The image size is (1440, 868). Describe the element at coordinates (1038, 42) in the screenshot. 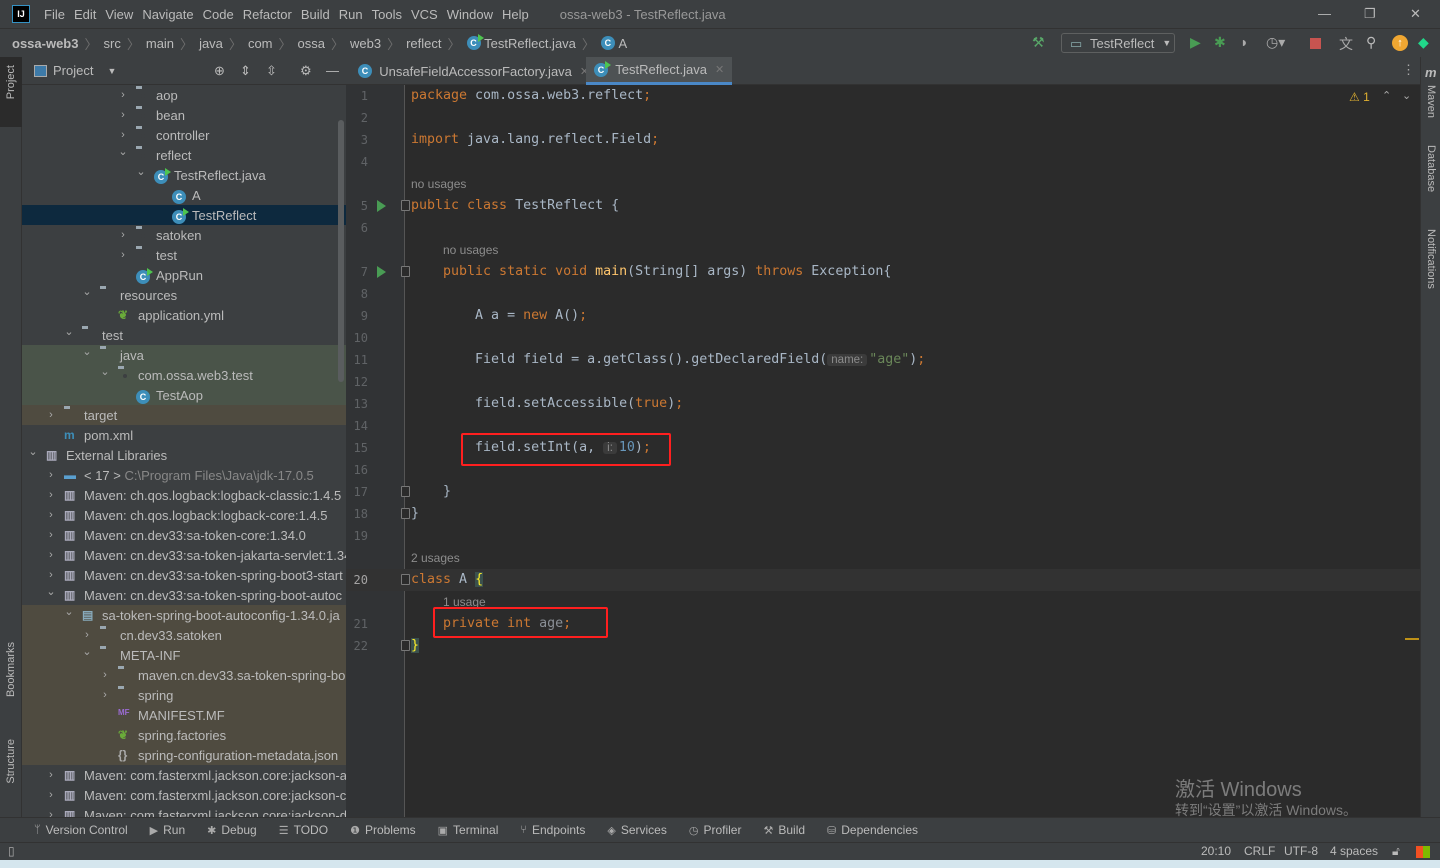

I see `hammer-icon: ⚒` at that location.